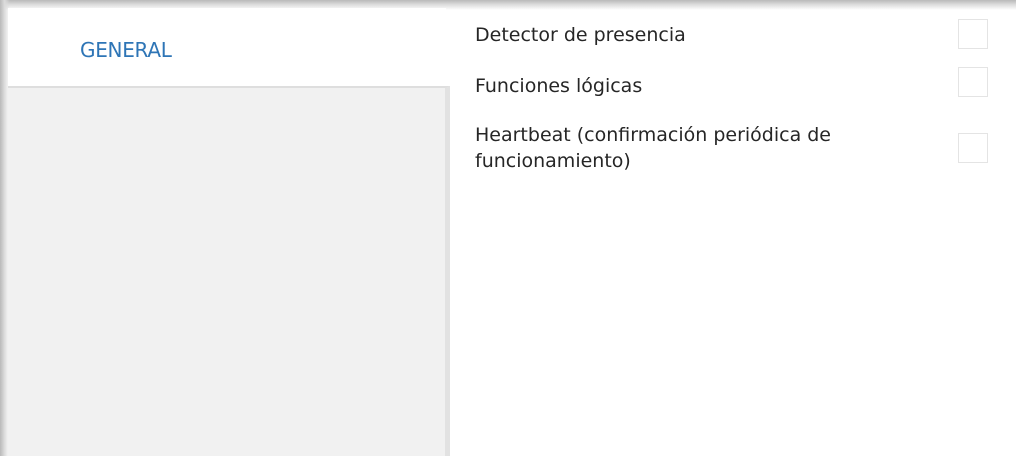 The width and height of the screenshot is (1016, 456). Describe the element at coordinates (126, 50) in the screenshot. I see `tab-general-label: GENERAL` at that location.